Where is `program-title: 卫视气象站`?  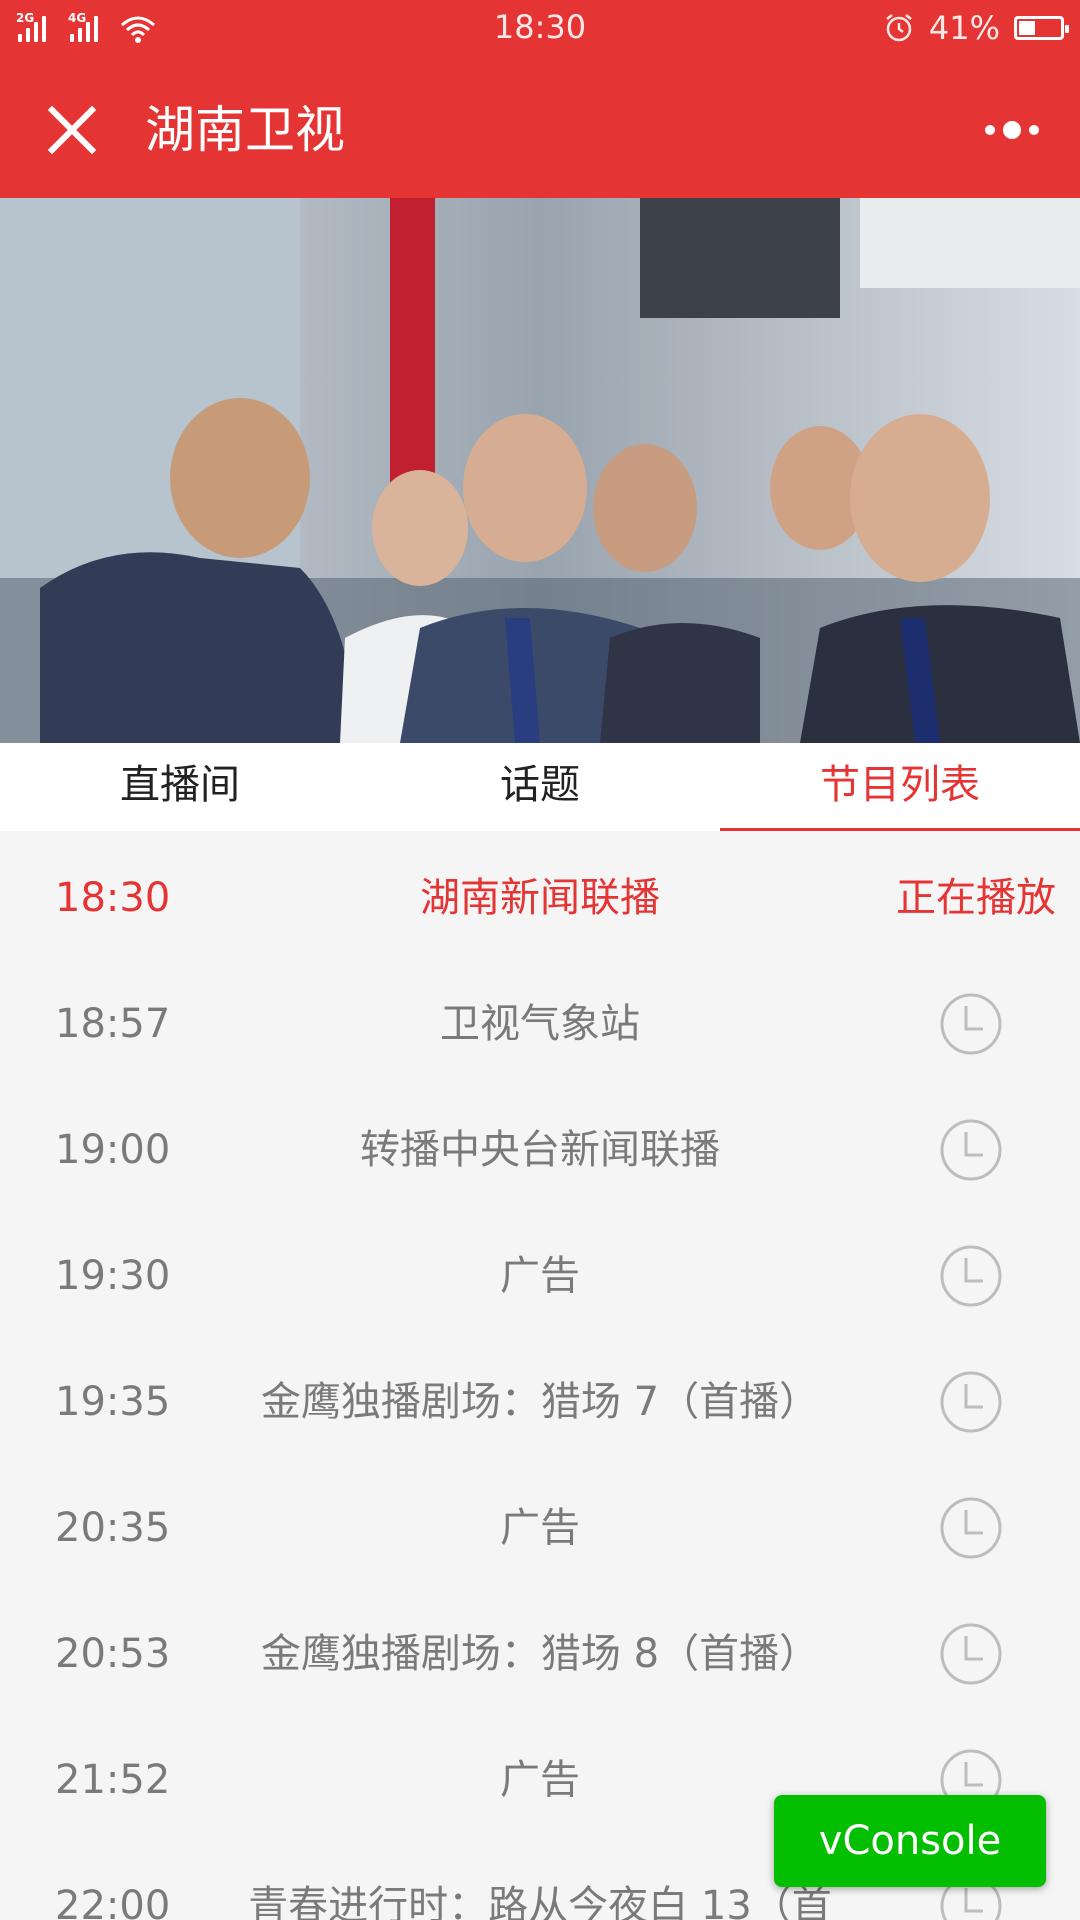 program-title: 卫视气象站 is located at coordinates (540, 1024).